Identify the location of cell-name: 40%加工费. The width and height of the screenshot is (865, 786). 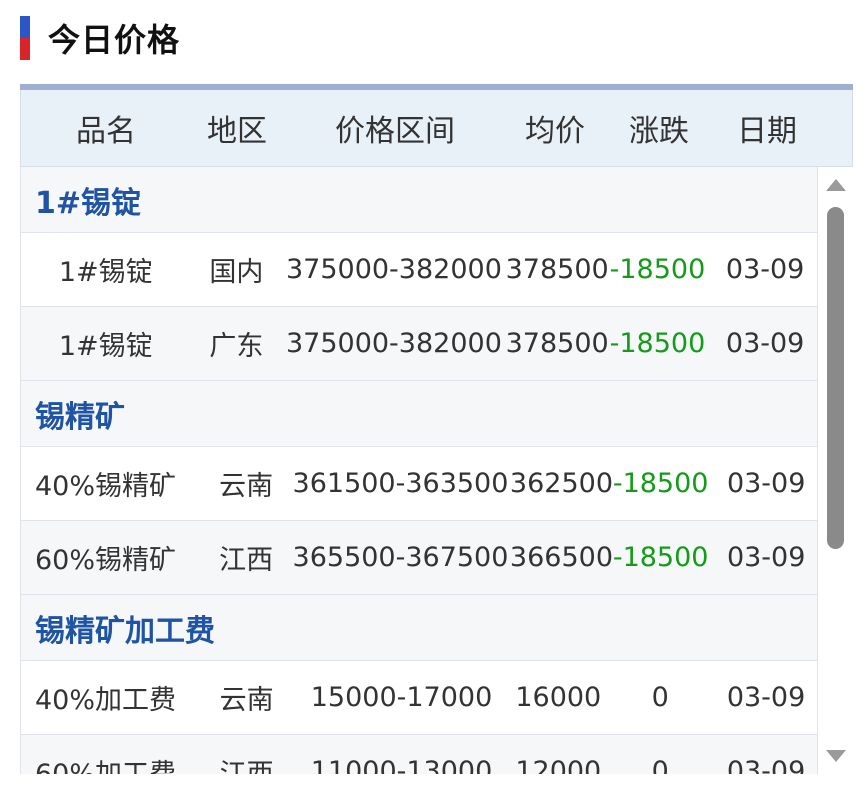
(106, 700).